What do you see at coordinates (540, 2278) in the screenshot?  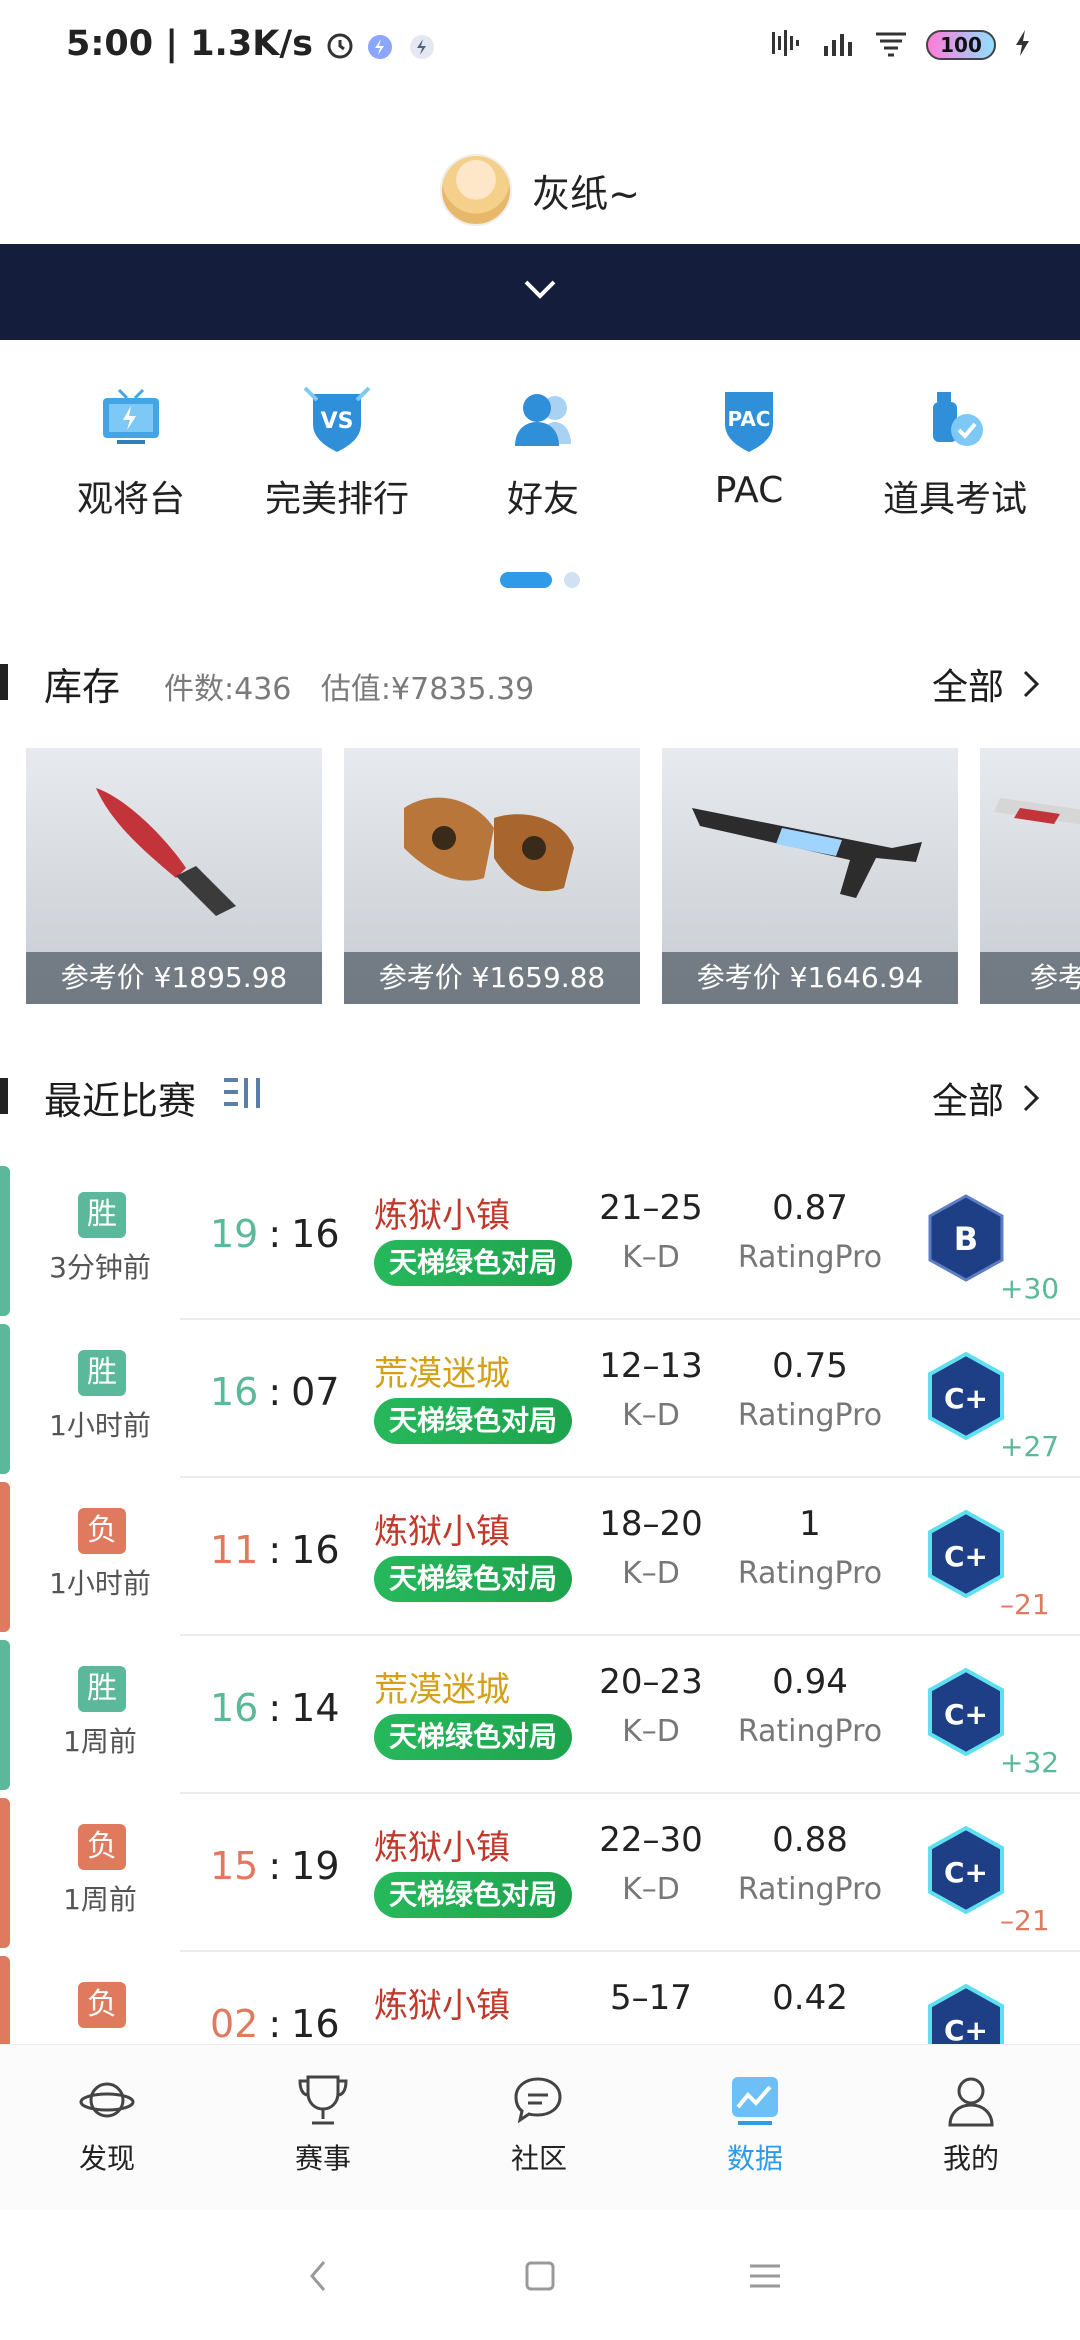 I see `home-icon` at bounding box center [540, 2278].